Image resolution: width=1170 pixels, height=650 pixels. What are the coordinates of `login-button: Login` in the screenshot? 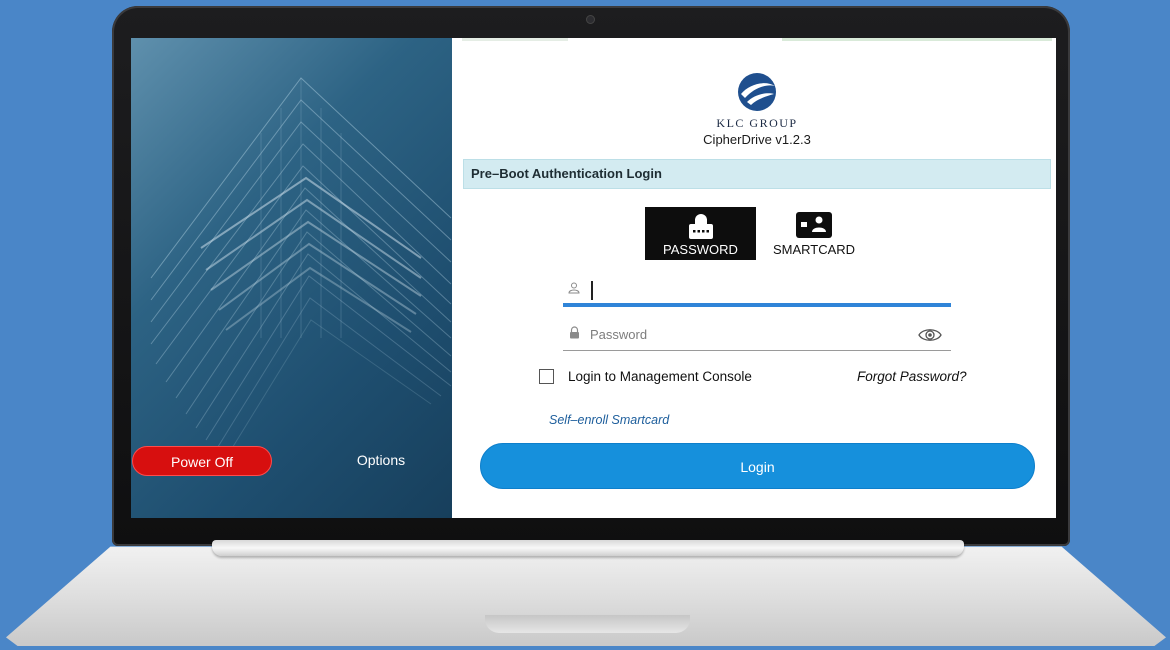 It's located at (757, 466).